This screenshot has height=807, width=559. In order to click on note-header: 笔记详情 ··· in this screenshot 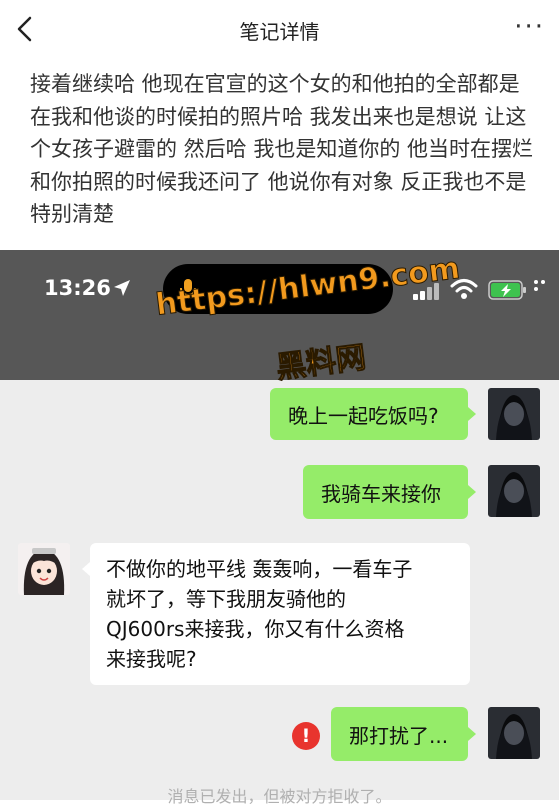, I will do `click(279, 30)`.